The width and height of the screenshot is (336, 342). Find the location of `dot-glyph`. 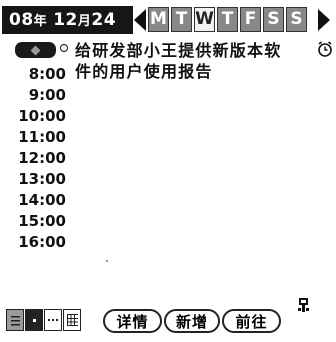

dot-glyph is located at coordinates (34, 320).